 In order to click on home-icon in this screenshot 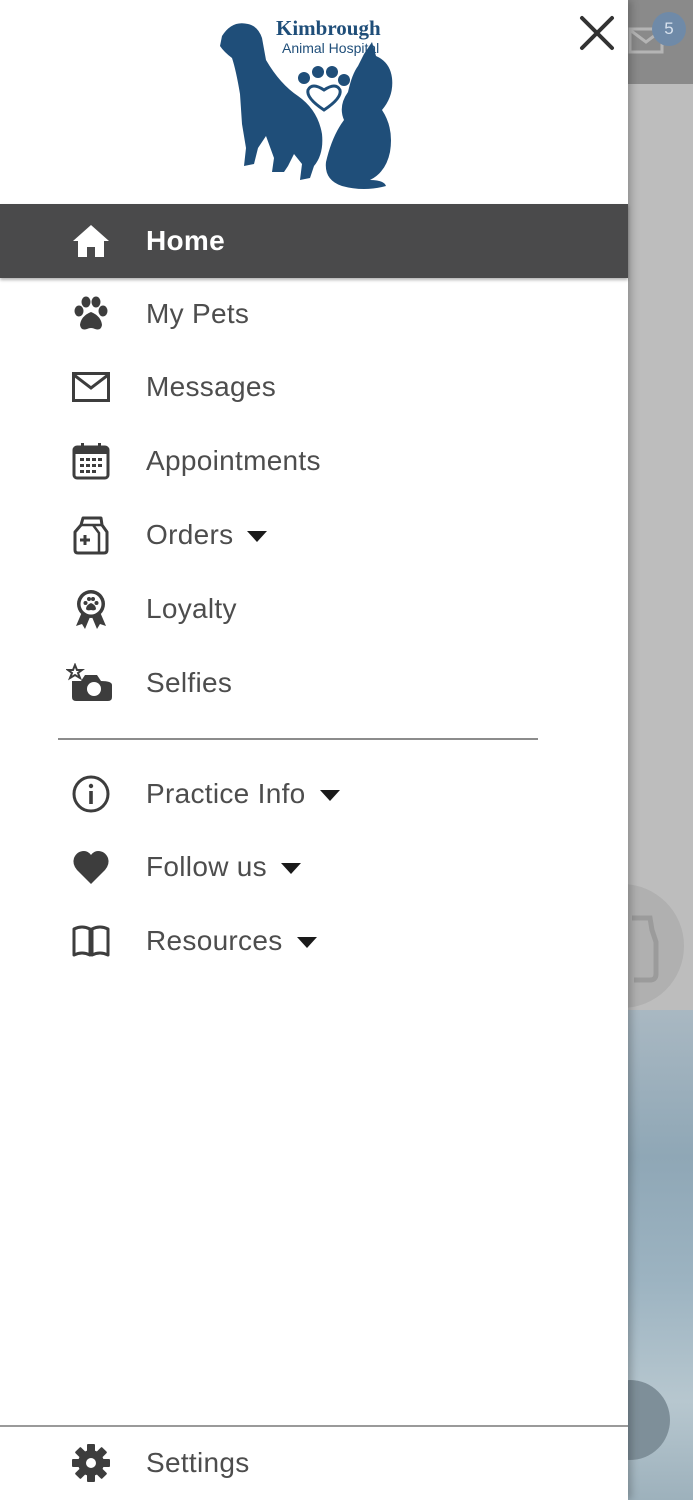, I will do `click(91, 241)`.